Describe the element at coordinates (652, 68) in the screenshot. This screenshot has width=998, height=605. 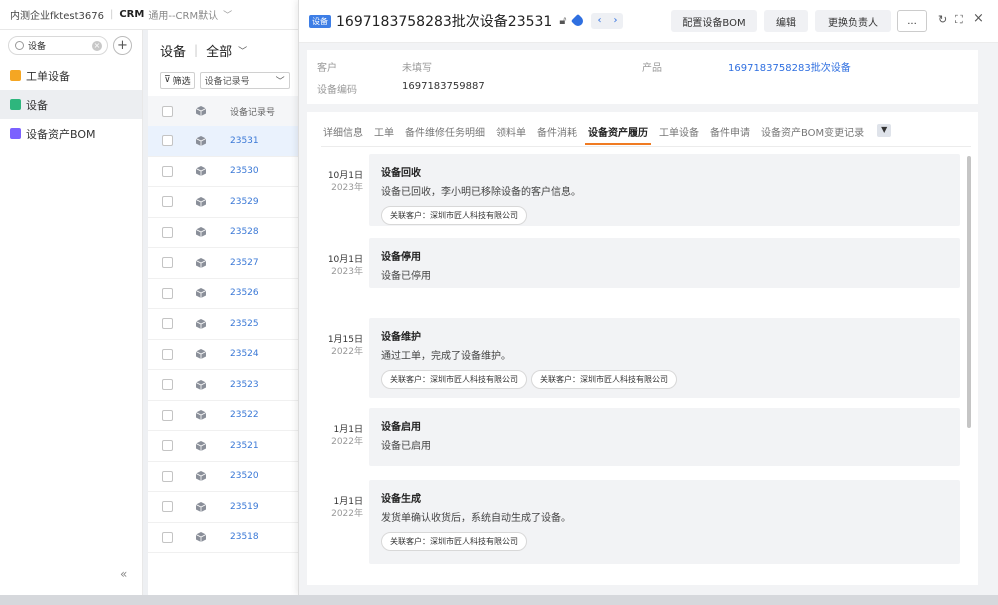
I see `product-label: 产品` at that location.